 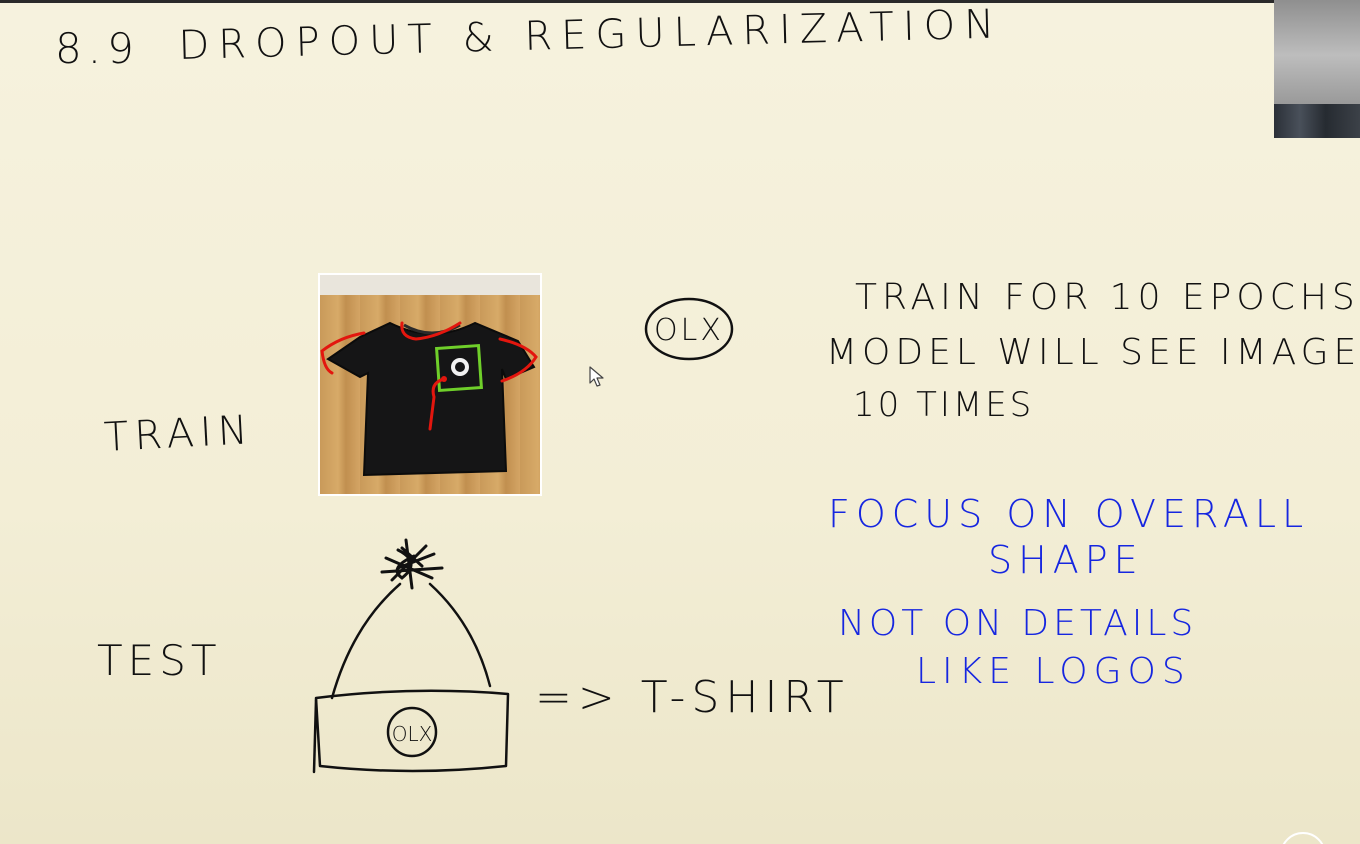 What do you see at coordinates (590, 35) in the screenshot?
I see `slide-title: DROPOUT & REGULARIZATION` at bounding box center [590, 35].